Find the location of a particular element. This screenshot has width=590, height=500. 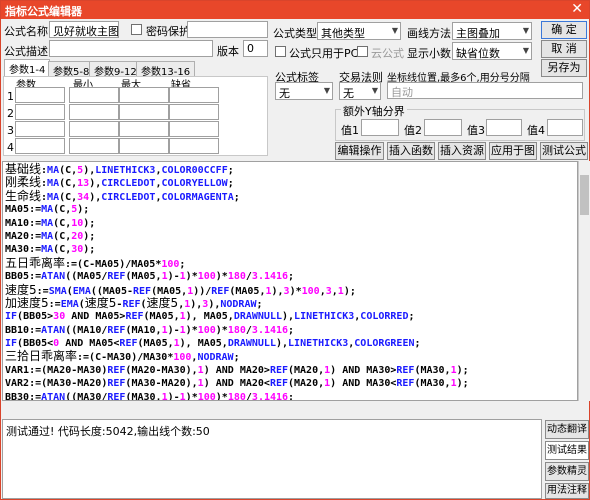

value1-input is located at coordinates (380, 127).